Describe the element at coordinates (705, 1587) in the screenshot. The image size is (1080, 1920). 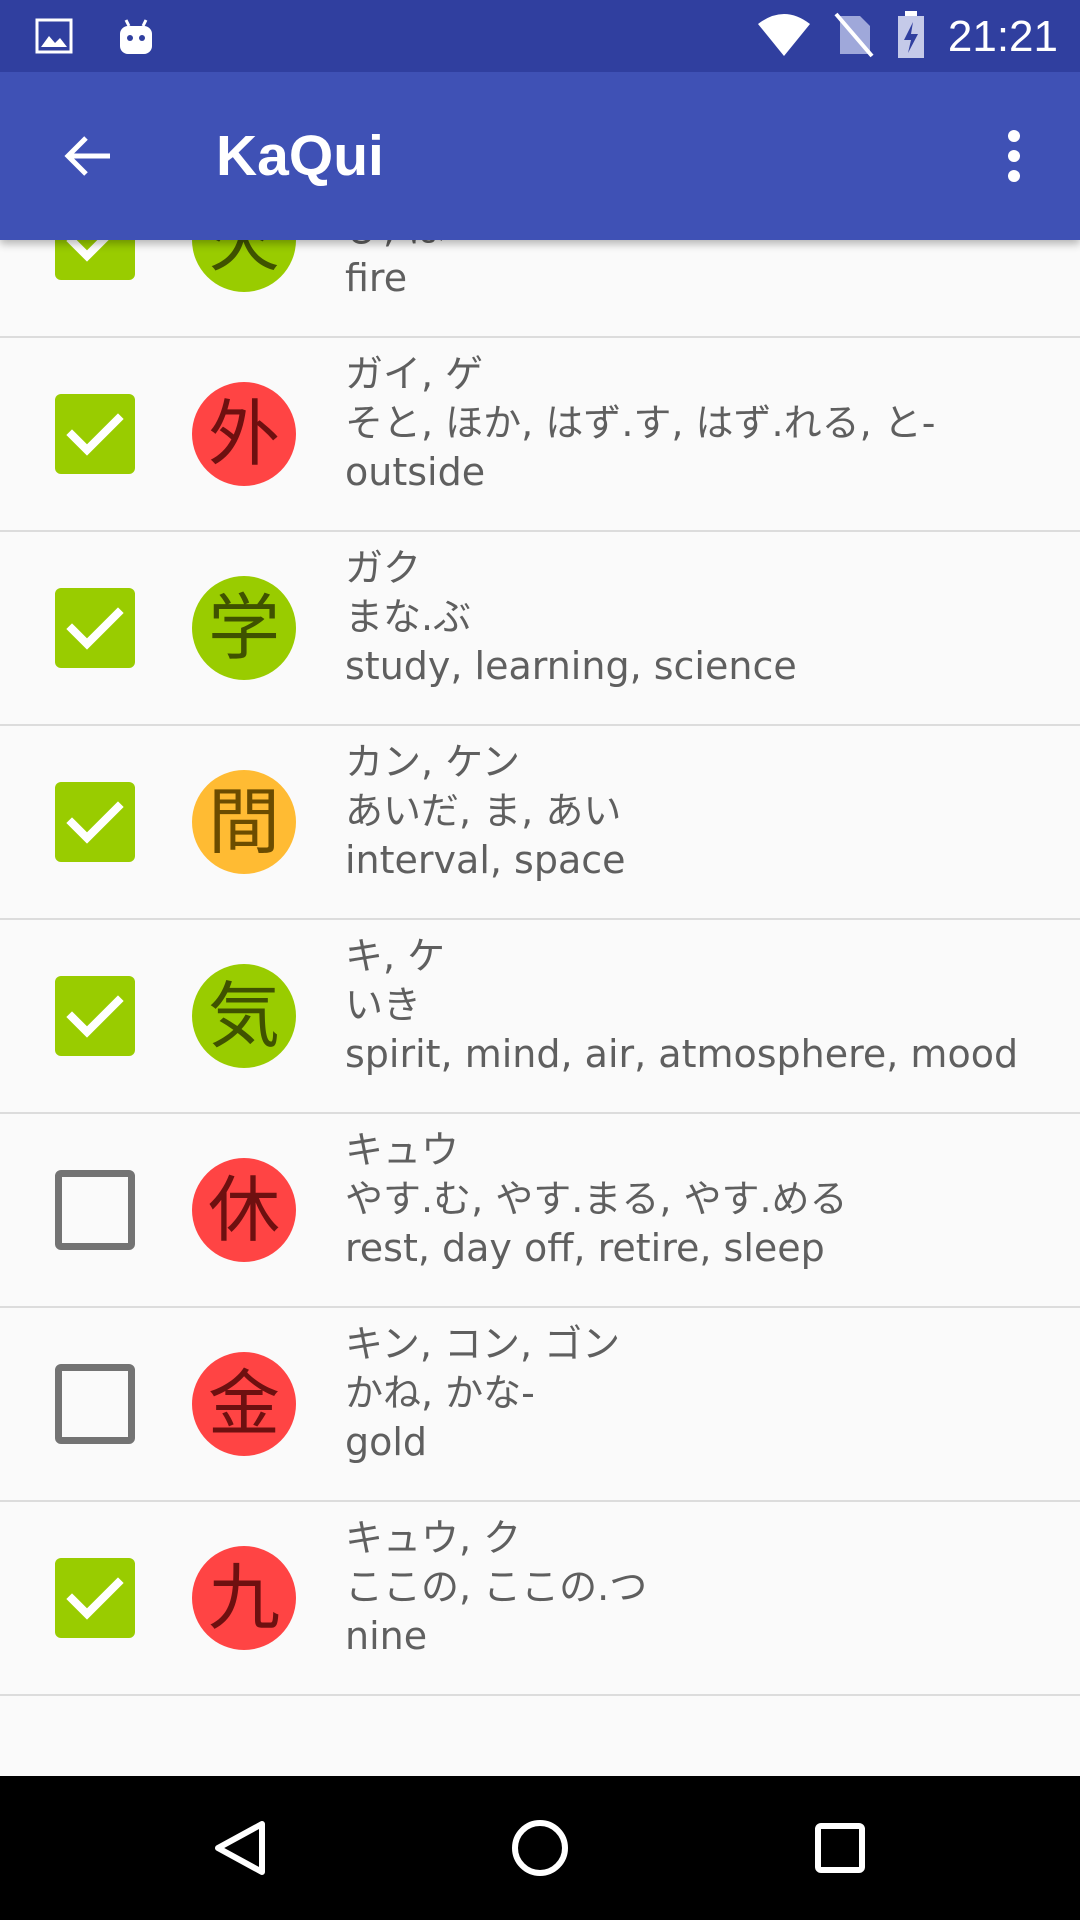
I see `kanji-details: キュウ, クここの, ここの.つ nine` at that location.